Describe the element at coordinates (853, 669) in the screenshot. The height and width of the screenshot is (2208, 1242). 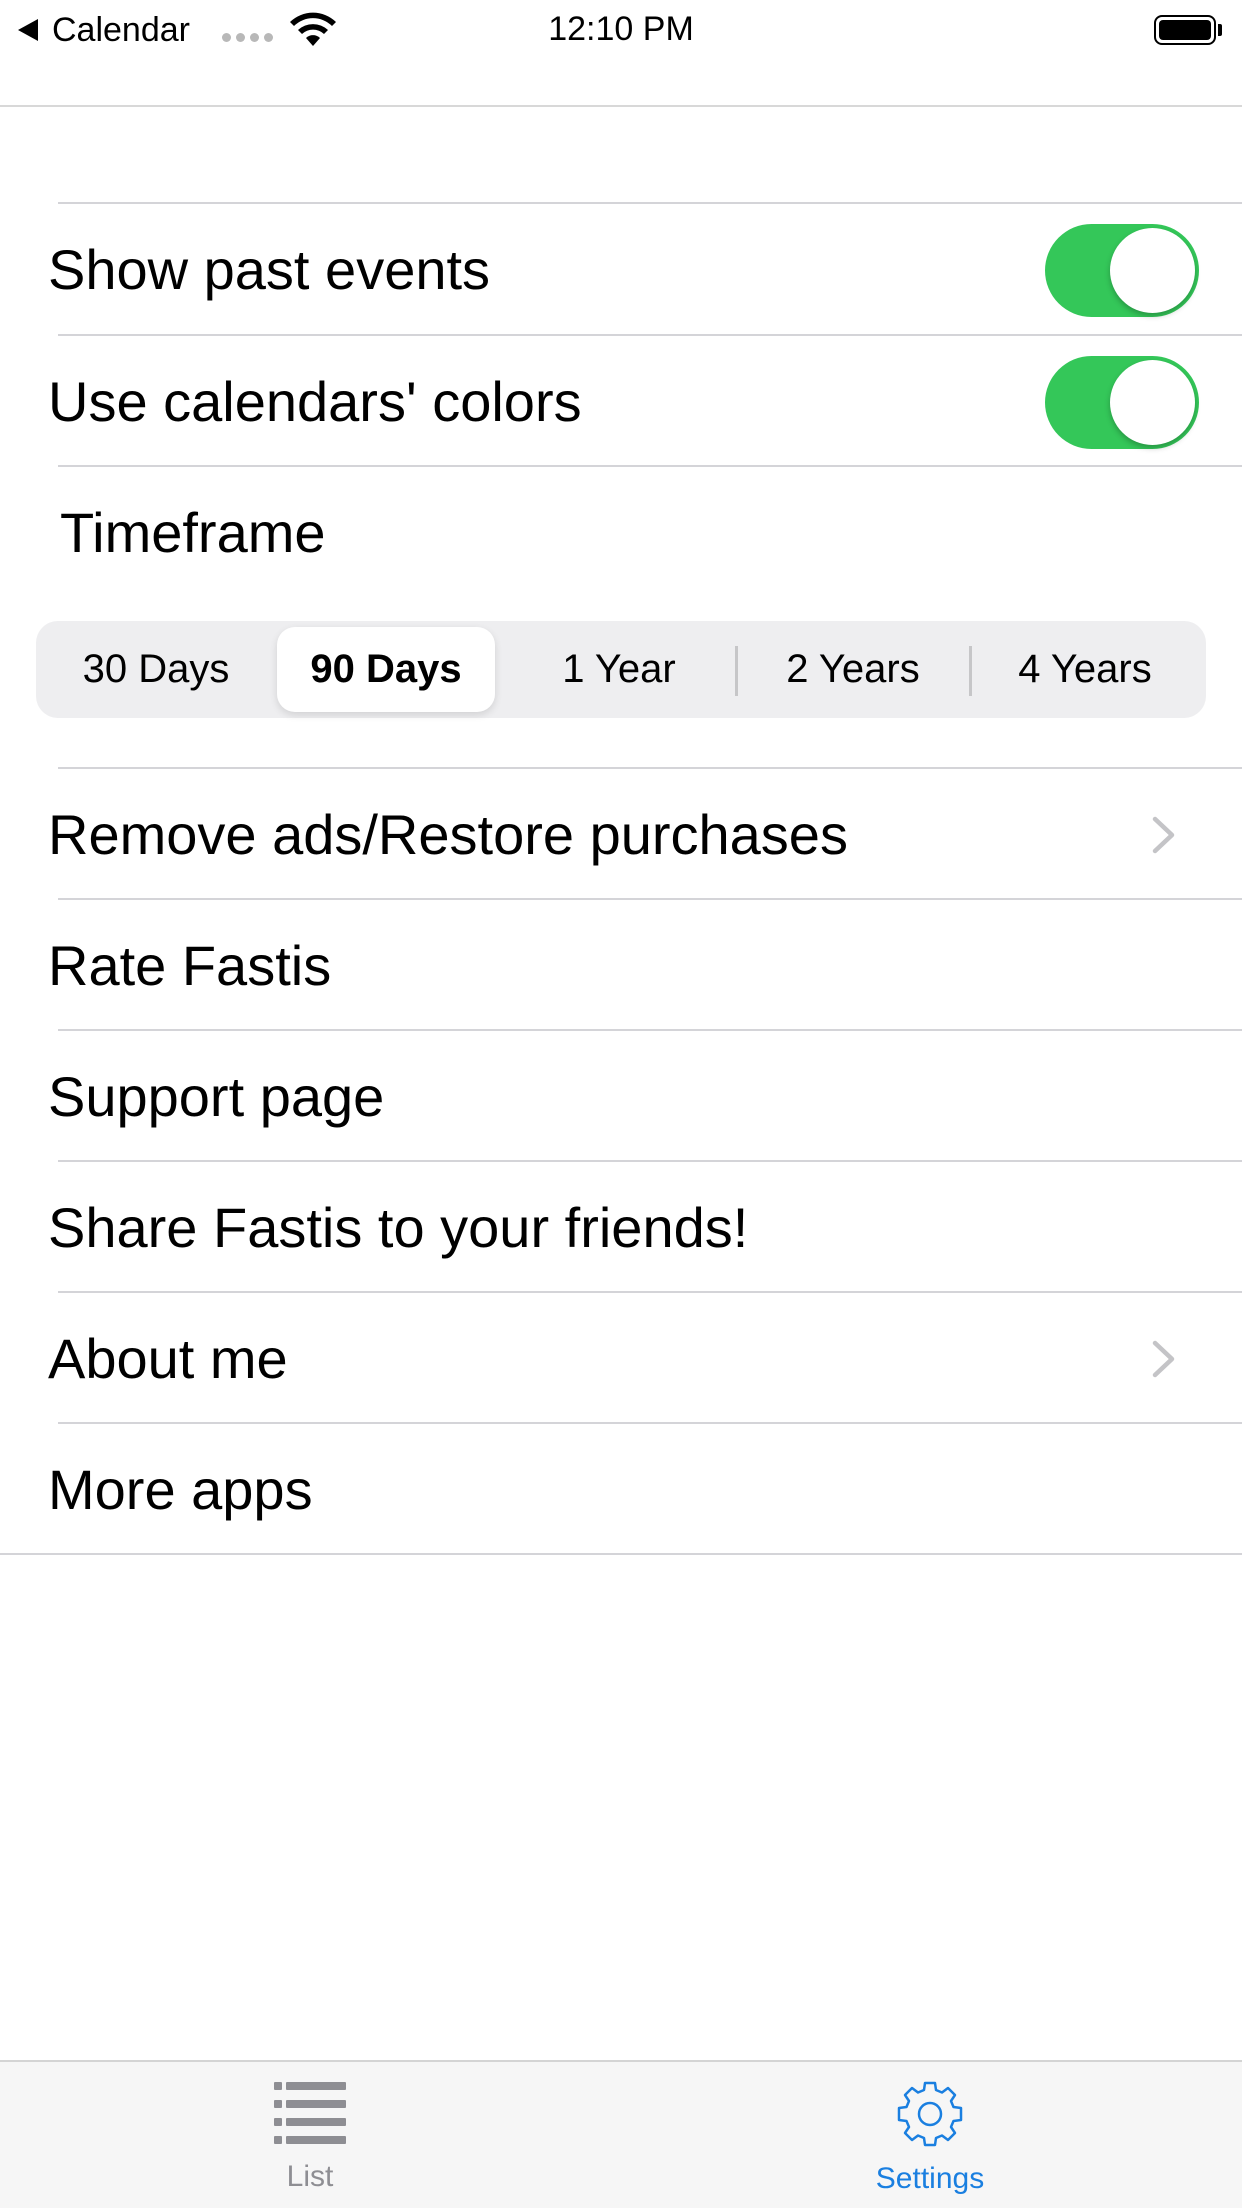
I see `timeframe-option-2-years: 2 Years` at that location.